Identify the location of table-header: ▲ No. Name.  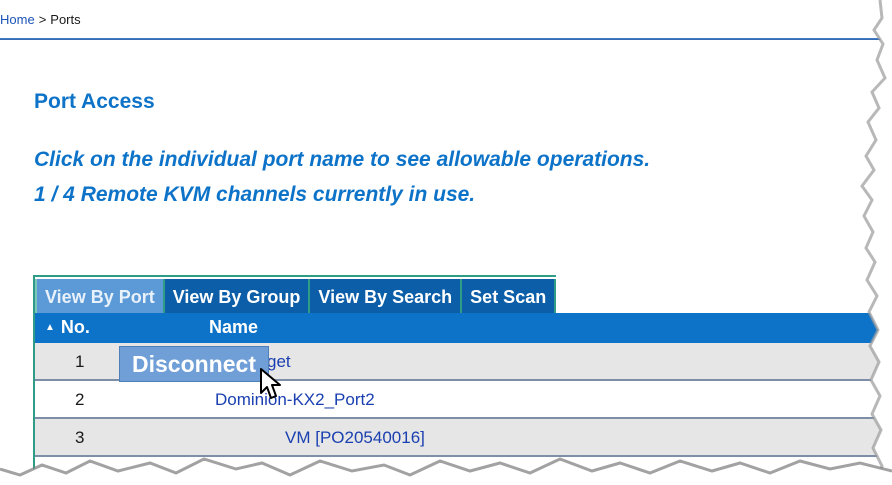
(463, 328).